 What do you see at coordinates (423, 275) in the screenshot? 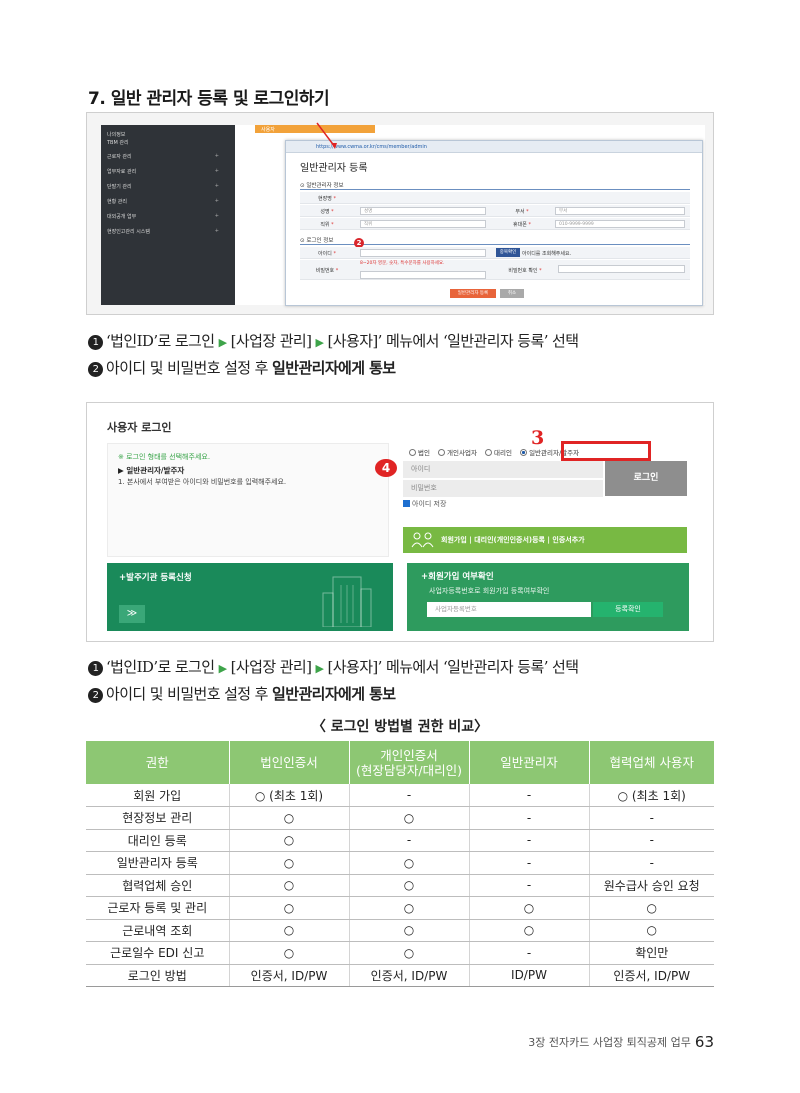
I see `password-input` at bounding box center [423, 275].